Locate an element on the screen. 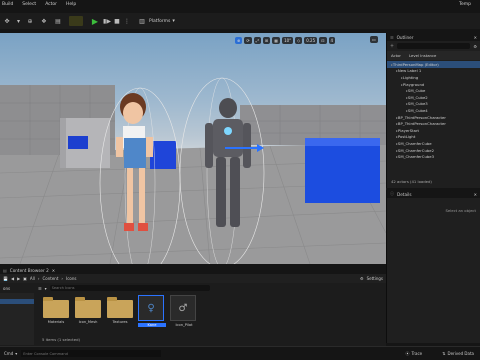  back-icon: ◀ is located at coordinates (12, 278).